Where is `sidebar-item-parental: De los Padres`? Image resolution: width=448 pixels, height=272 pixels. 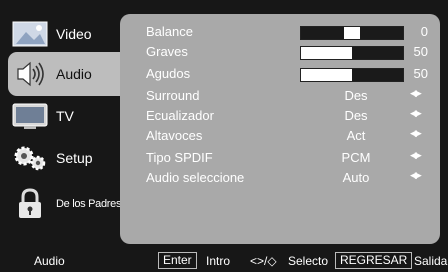 sidebar-item-parental: De los Padres is located at coordinates (65, 204).